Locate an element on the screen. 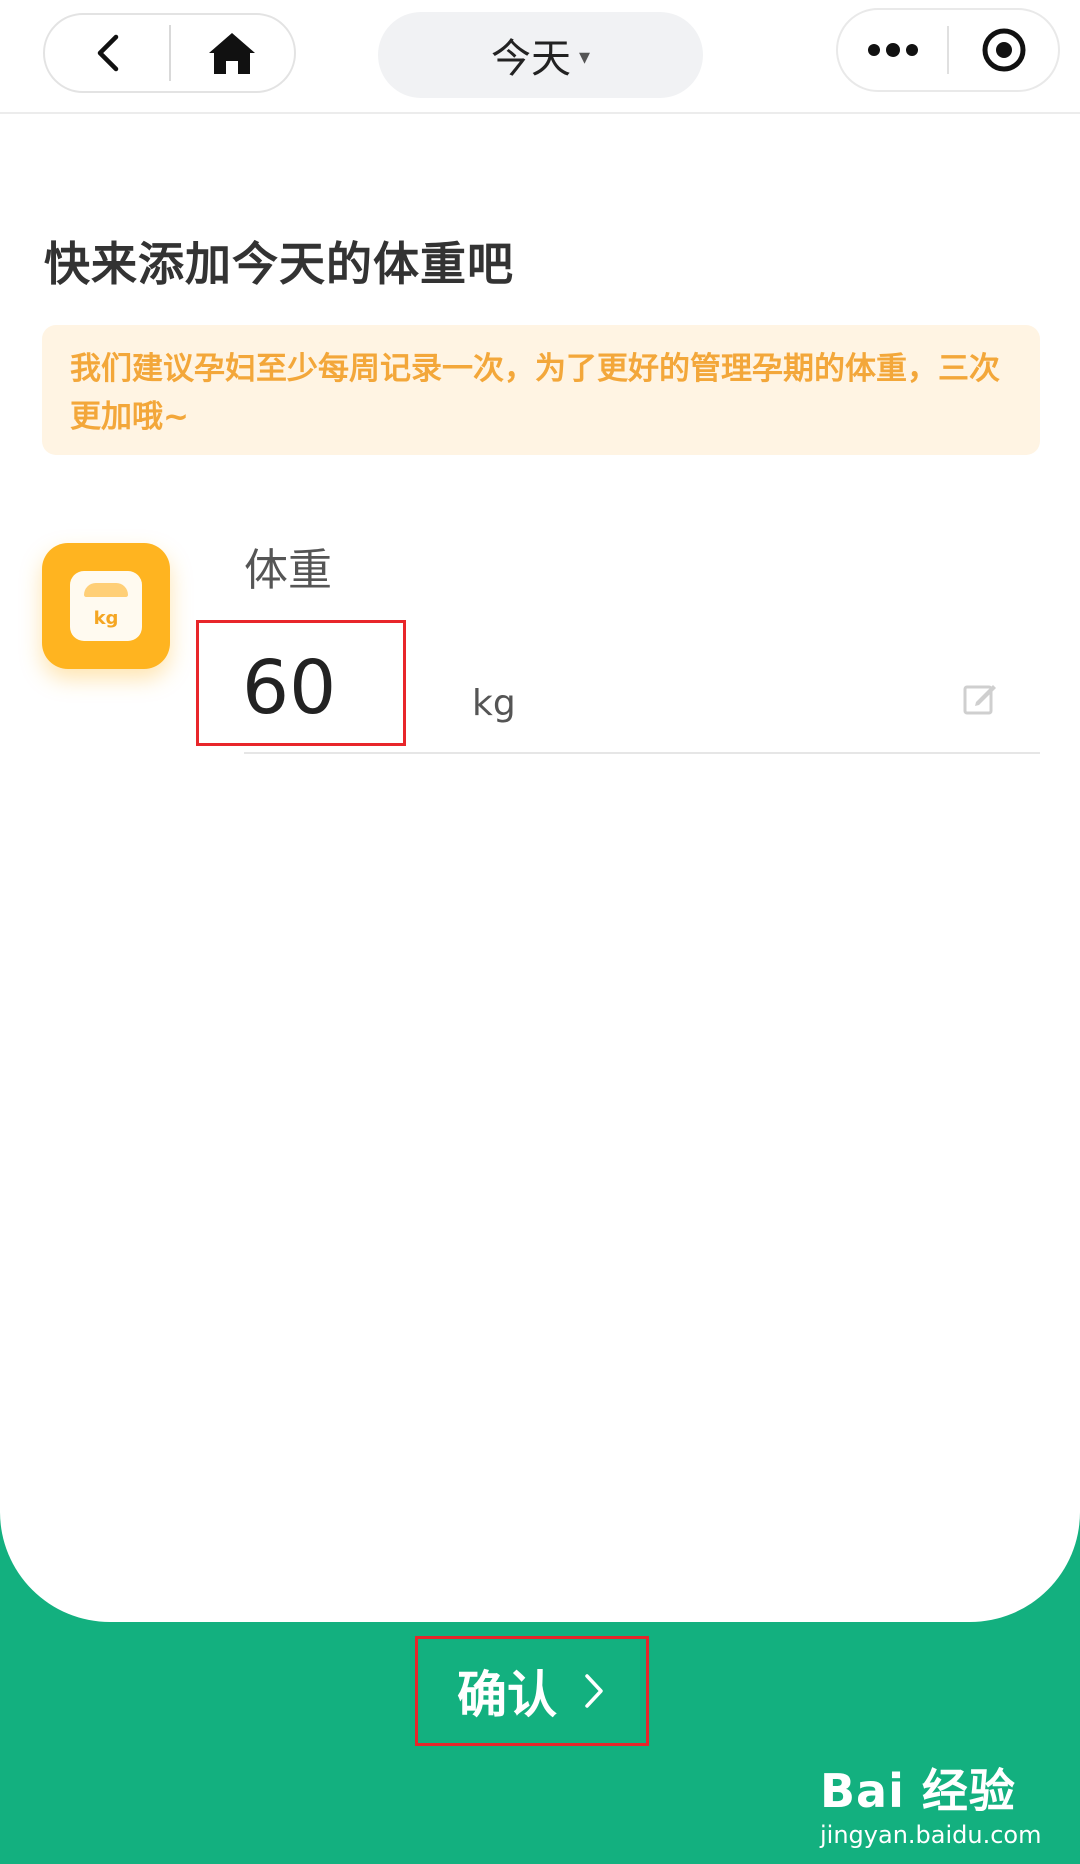  back-icon is located at coordinates (107, 53).